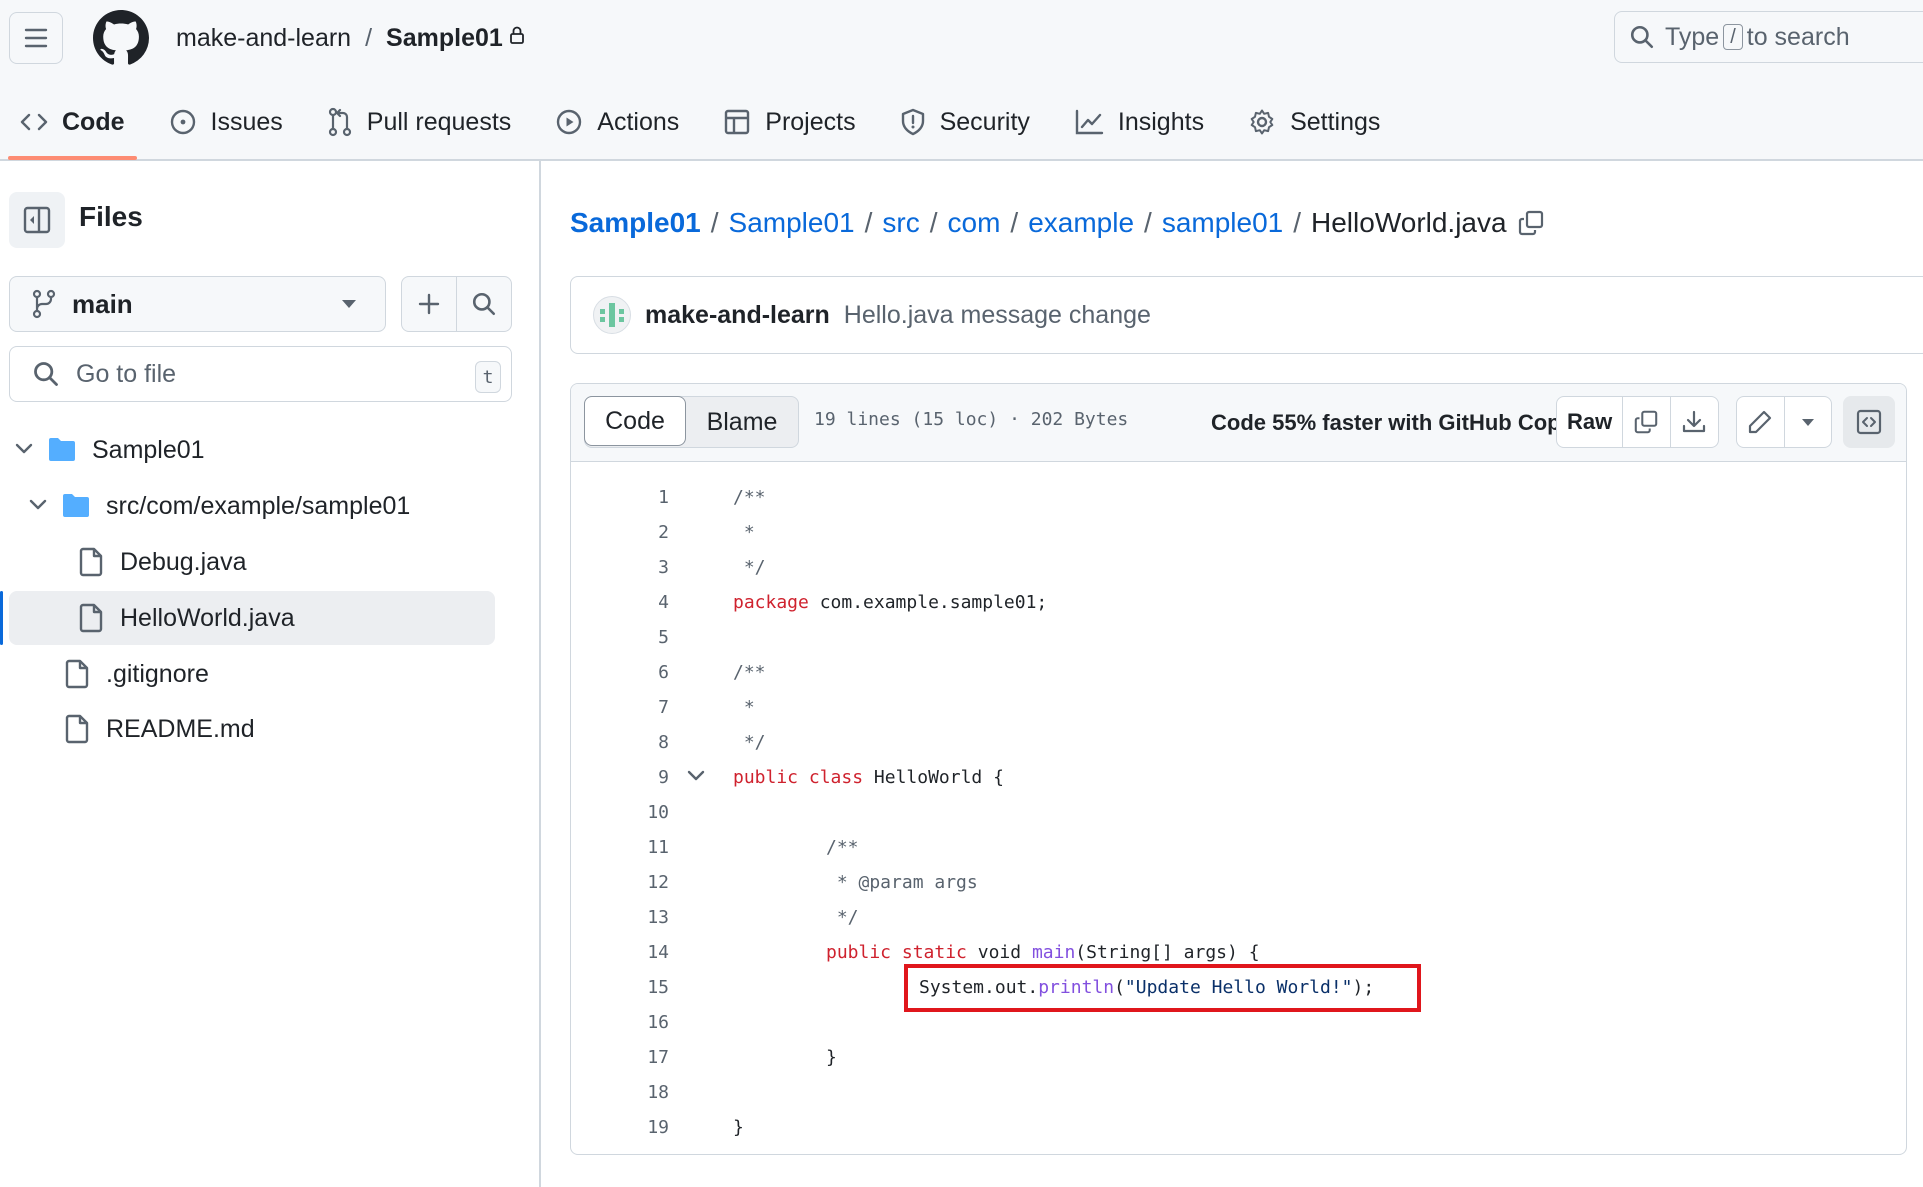 This screenshot has width=1923, height=1187. Describe the element at coordinates (252, 506) in the screenshot. I see `tree-item-folder: src/com/example/sample01` at that location.